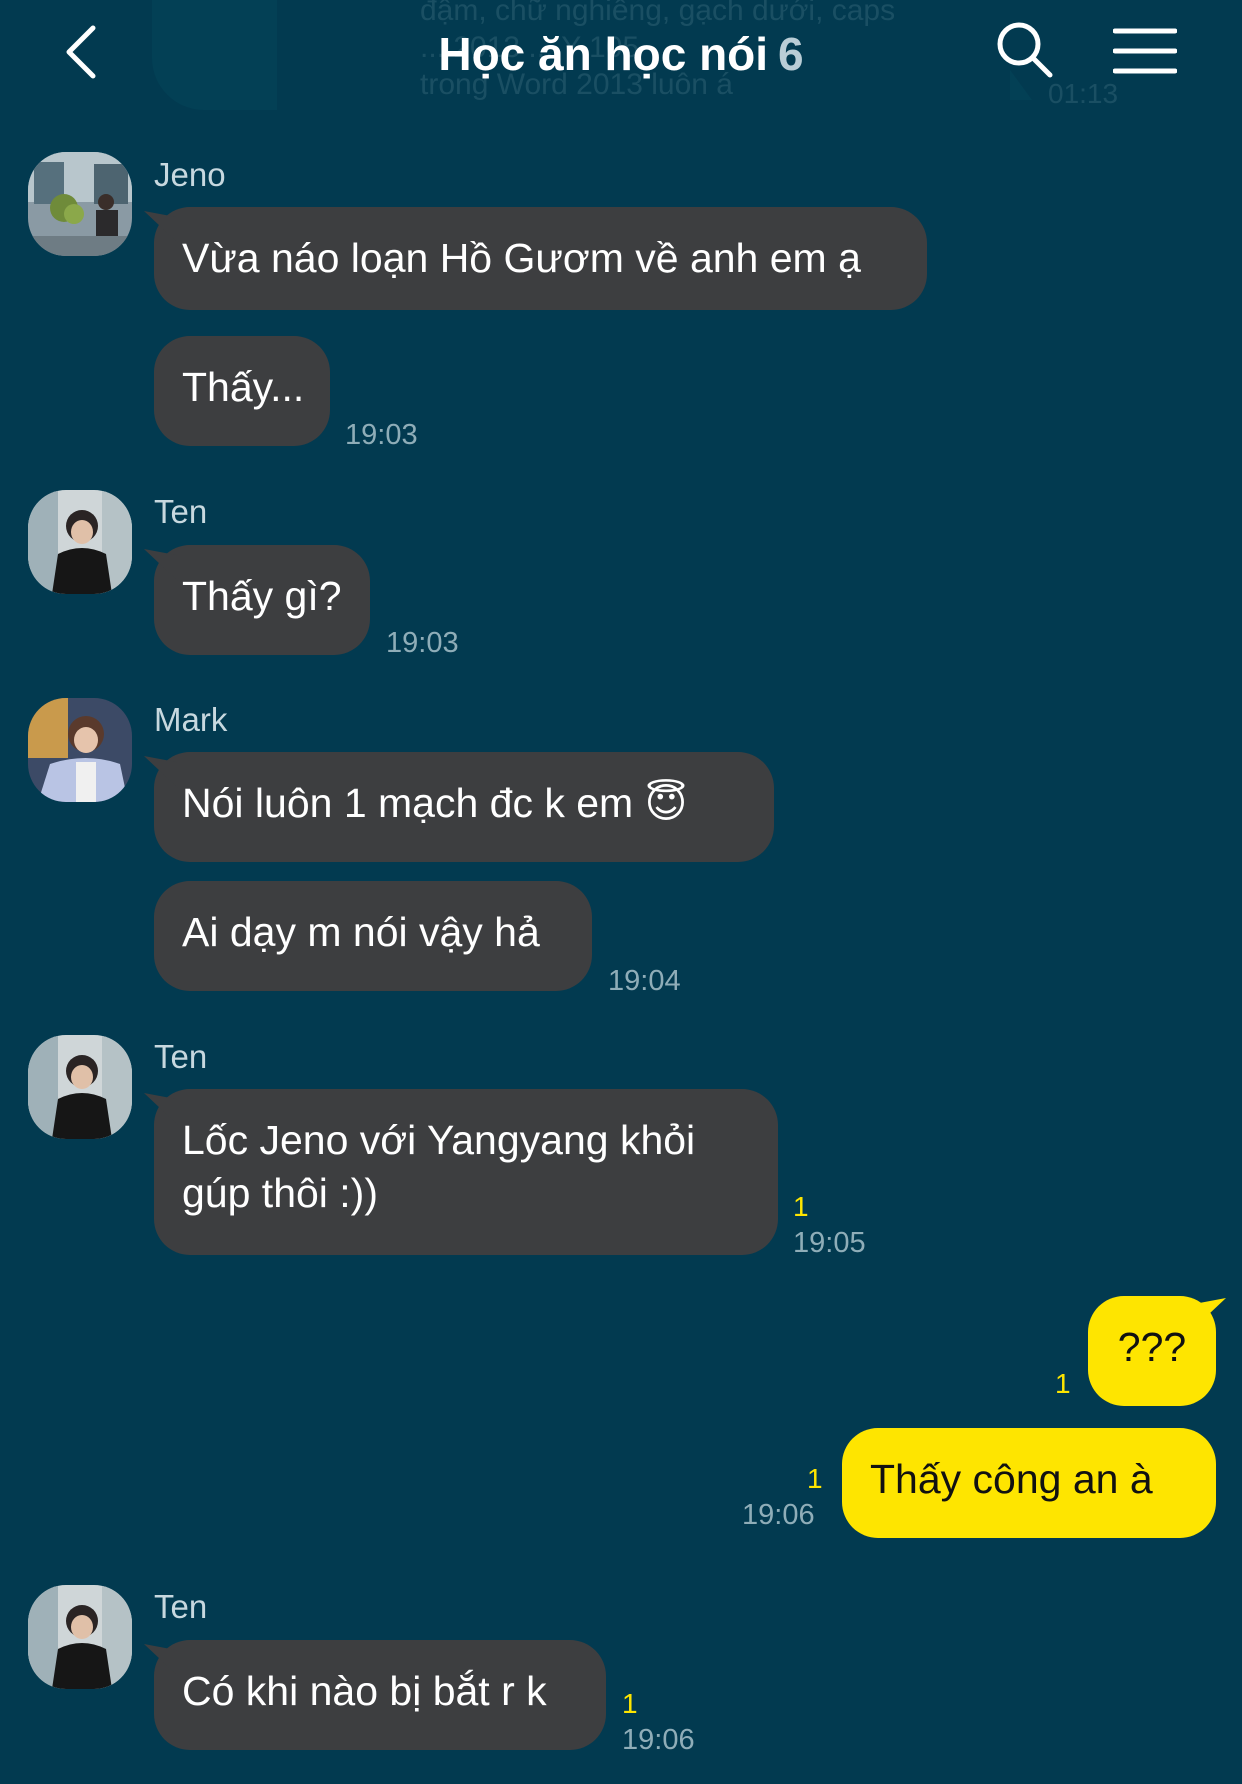 The height and width of the screenshot is (1784, 1242). I want to click on my-message-bubble: Thấy công an à, so click(1029, 1483).